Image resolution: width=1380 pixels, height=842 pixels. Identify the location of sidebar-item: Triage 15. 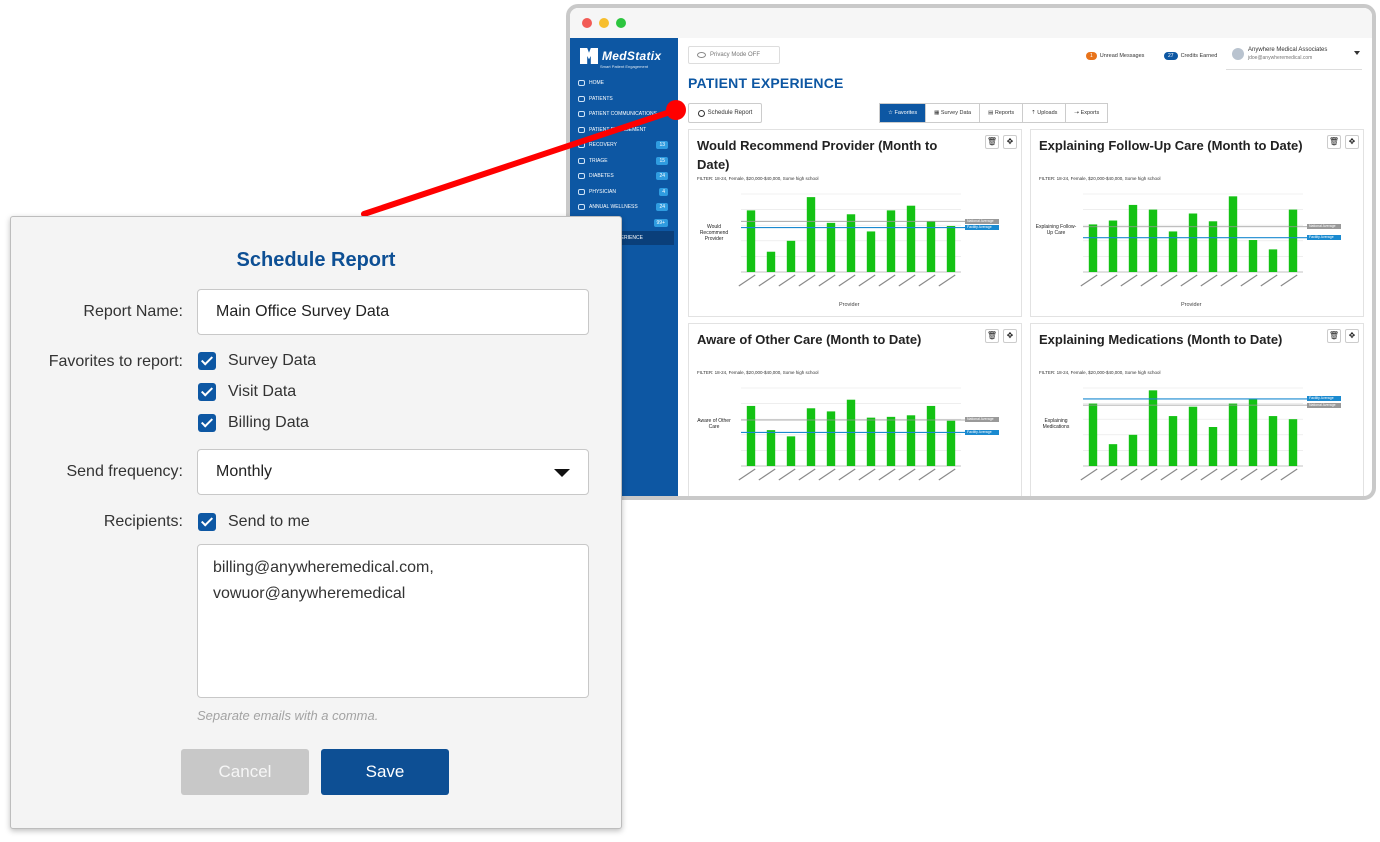
(626, 161).